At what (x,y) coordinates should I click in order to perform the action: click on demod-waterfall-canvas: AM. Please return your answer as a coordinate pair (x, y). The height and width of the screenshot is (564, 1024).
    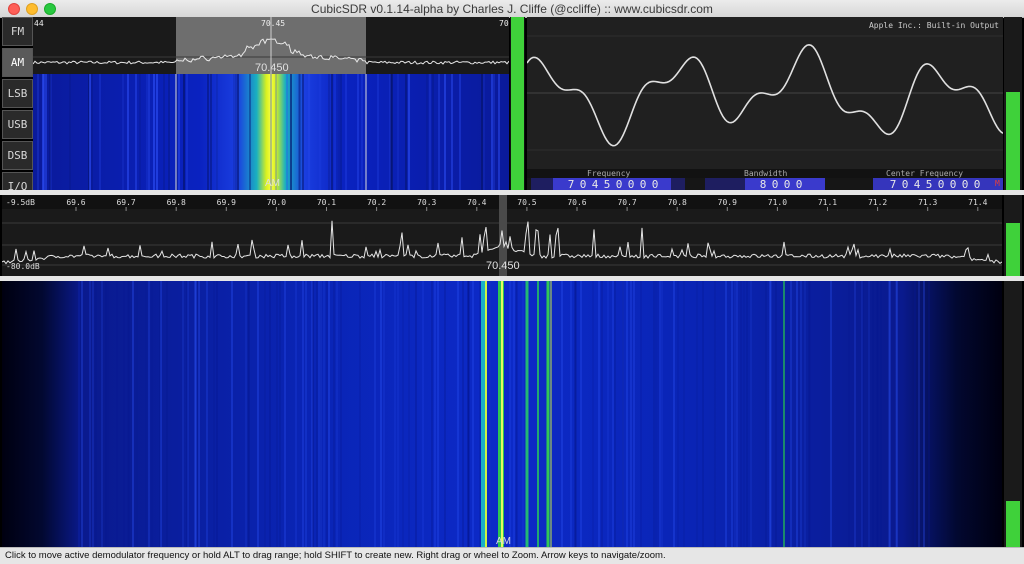
    Looking at the image, I should click on (271, 132).